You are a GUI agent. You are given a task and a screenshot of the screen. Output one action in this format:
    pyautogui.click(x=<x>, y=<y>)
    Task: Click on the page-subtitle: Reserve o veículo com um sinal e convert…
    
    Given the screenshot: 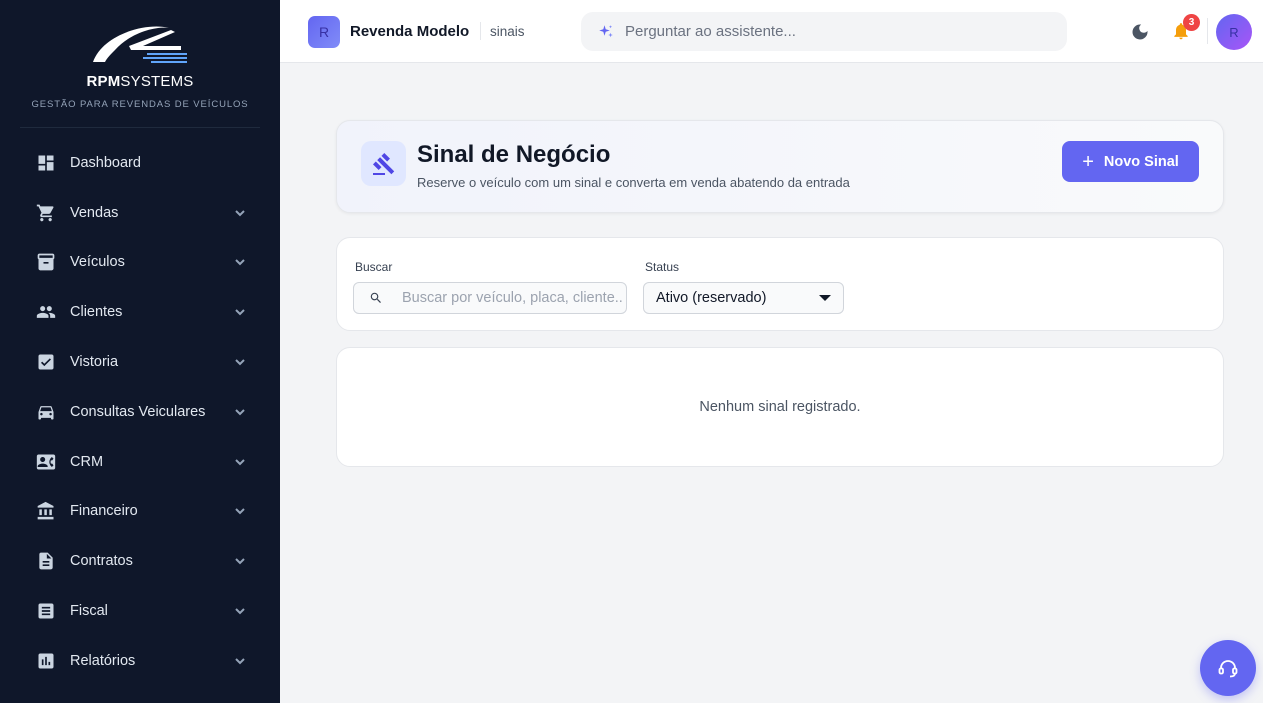 What is the action you would take?
    pyautogui.click(x=633, y=182)
    